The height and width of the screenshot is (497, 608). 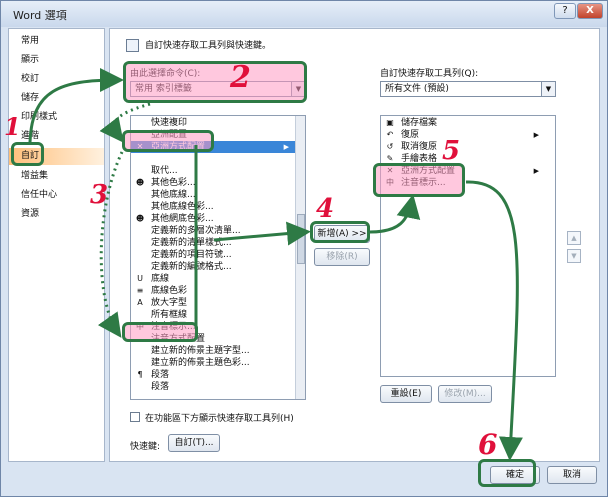 What do you see at coordinates (574, 238) in the screenshot?
I see `move-up-button: ▲` at bounding box center [574, 238].